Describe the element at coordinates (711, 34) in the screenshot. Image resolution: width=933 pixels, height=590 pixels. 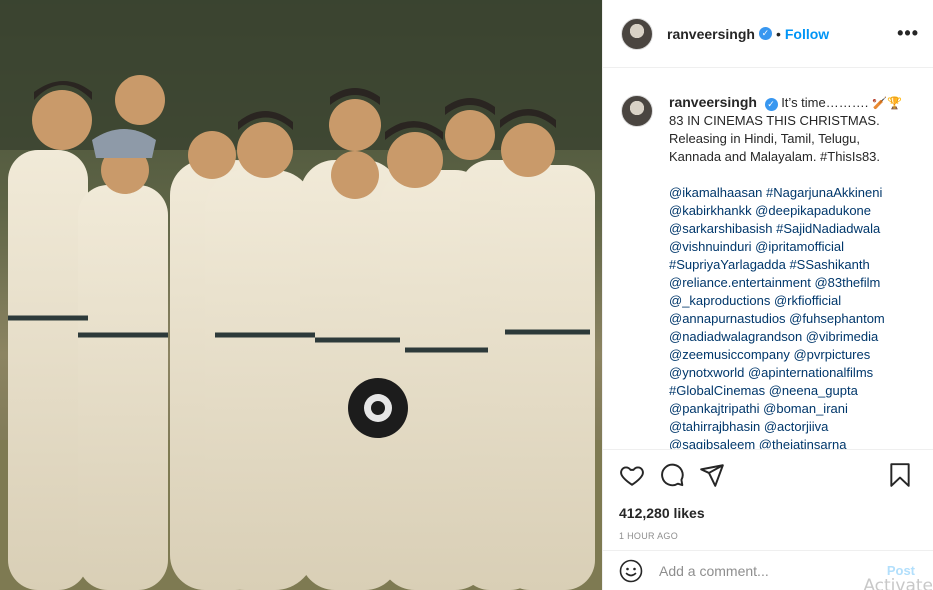
I see `username-link: ranveersingh` at that location.